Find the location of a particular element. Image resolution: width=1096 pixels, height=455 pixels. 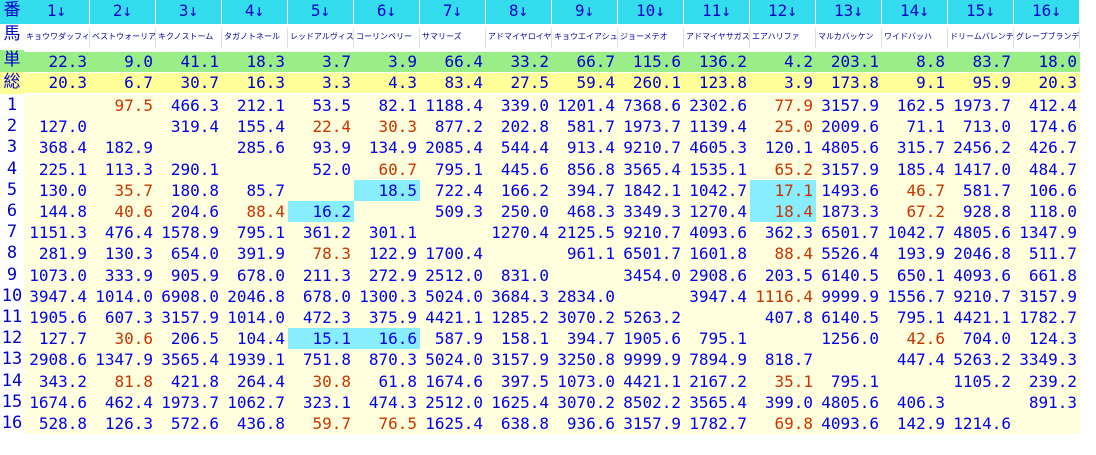

quinella-odds-cell: 1105.2 is located at coordinates (981, 381).